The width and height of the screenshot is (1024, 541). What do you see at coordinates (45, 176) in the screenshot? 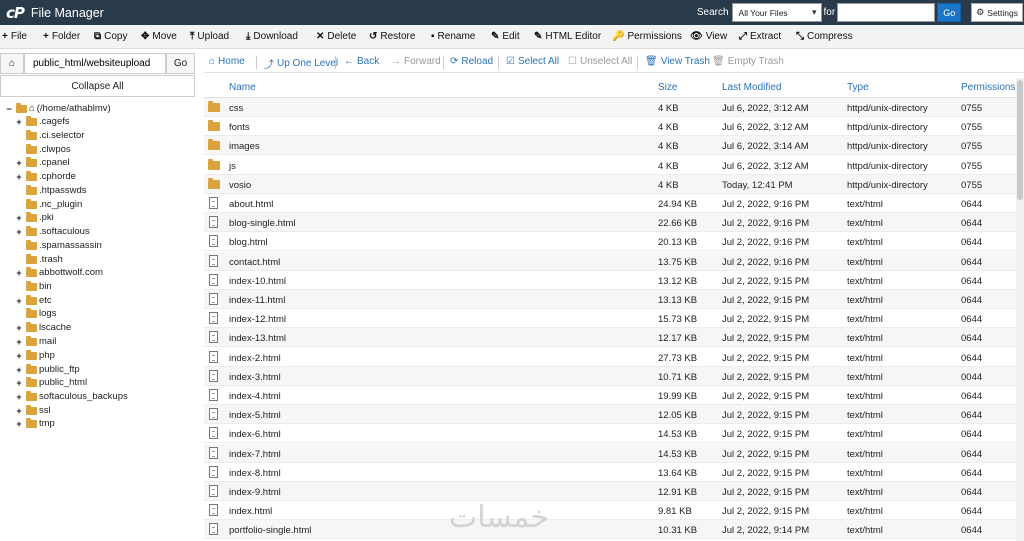
I see `tree-item: + .cphorde` at bounding box center [45, 176].